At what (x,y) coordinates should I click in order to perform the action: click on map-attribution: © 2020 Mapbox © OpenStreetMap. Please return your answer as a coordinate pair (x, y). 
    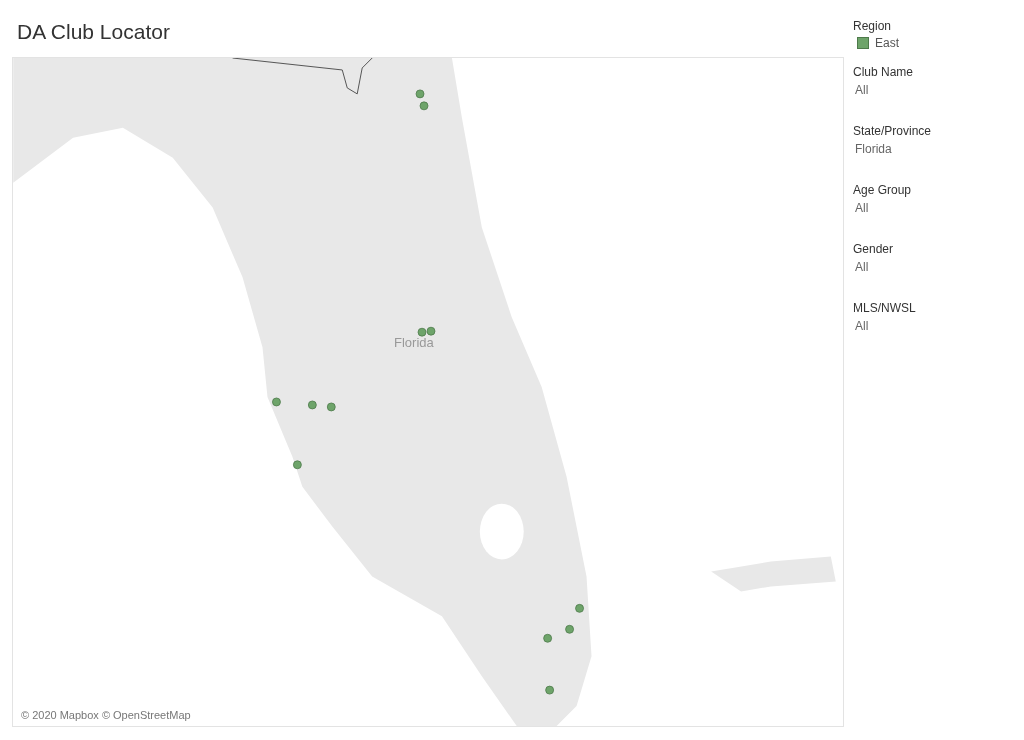
    Looking at the image, I should click on (106, 715).